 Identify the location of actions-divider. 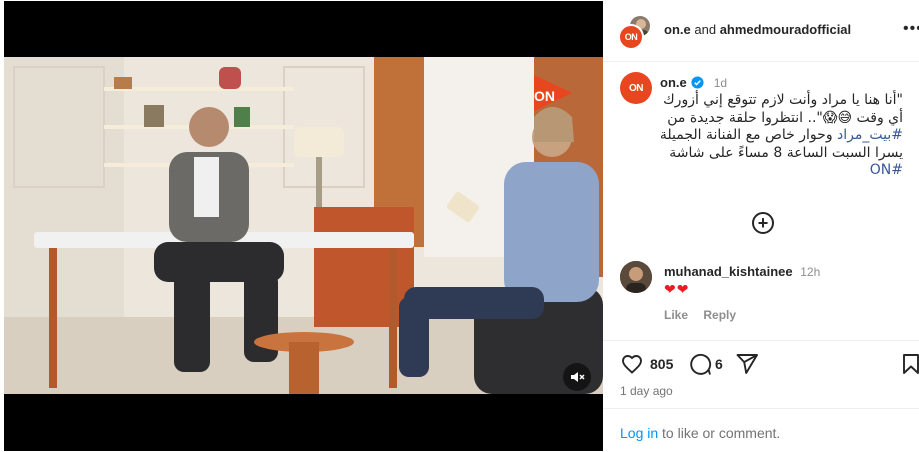
(761, 340).